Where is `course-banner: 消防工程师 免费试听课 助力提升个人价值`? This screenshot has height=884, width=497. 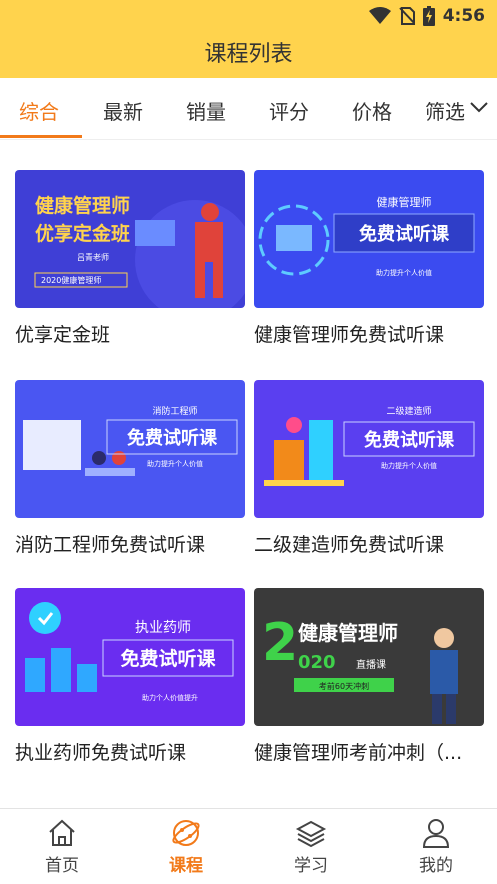
course-banner: 消防工程师 免费试听课 助力提升个人价值 is located at coordinates (130, 449).